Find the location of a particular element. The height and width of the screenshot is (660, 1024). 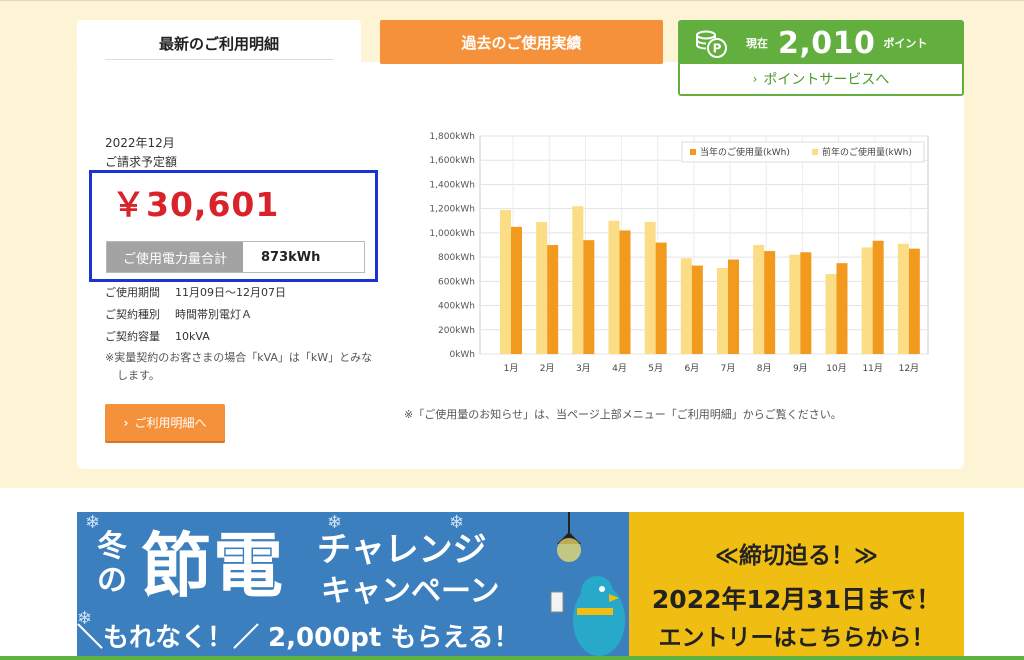

contract-type-value: 時間帯別電灯Ａ is located at coordinates (213, 314).